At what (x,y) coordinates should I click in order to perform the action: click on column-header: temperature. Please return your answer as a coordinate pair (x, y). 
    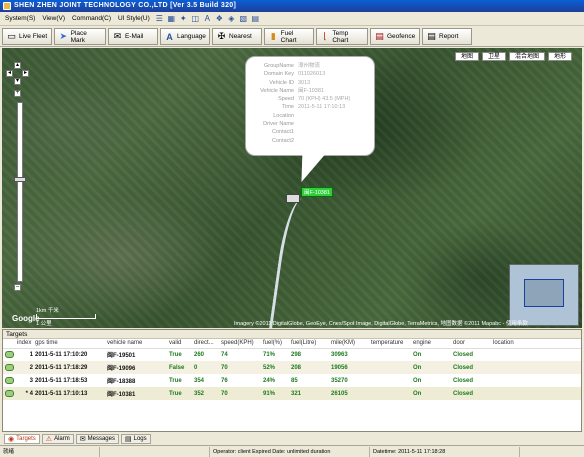
    Looking at the image, I should click on (390, 344).